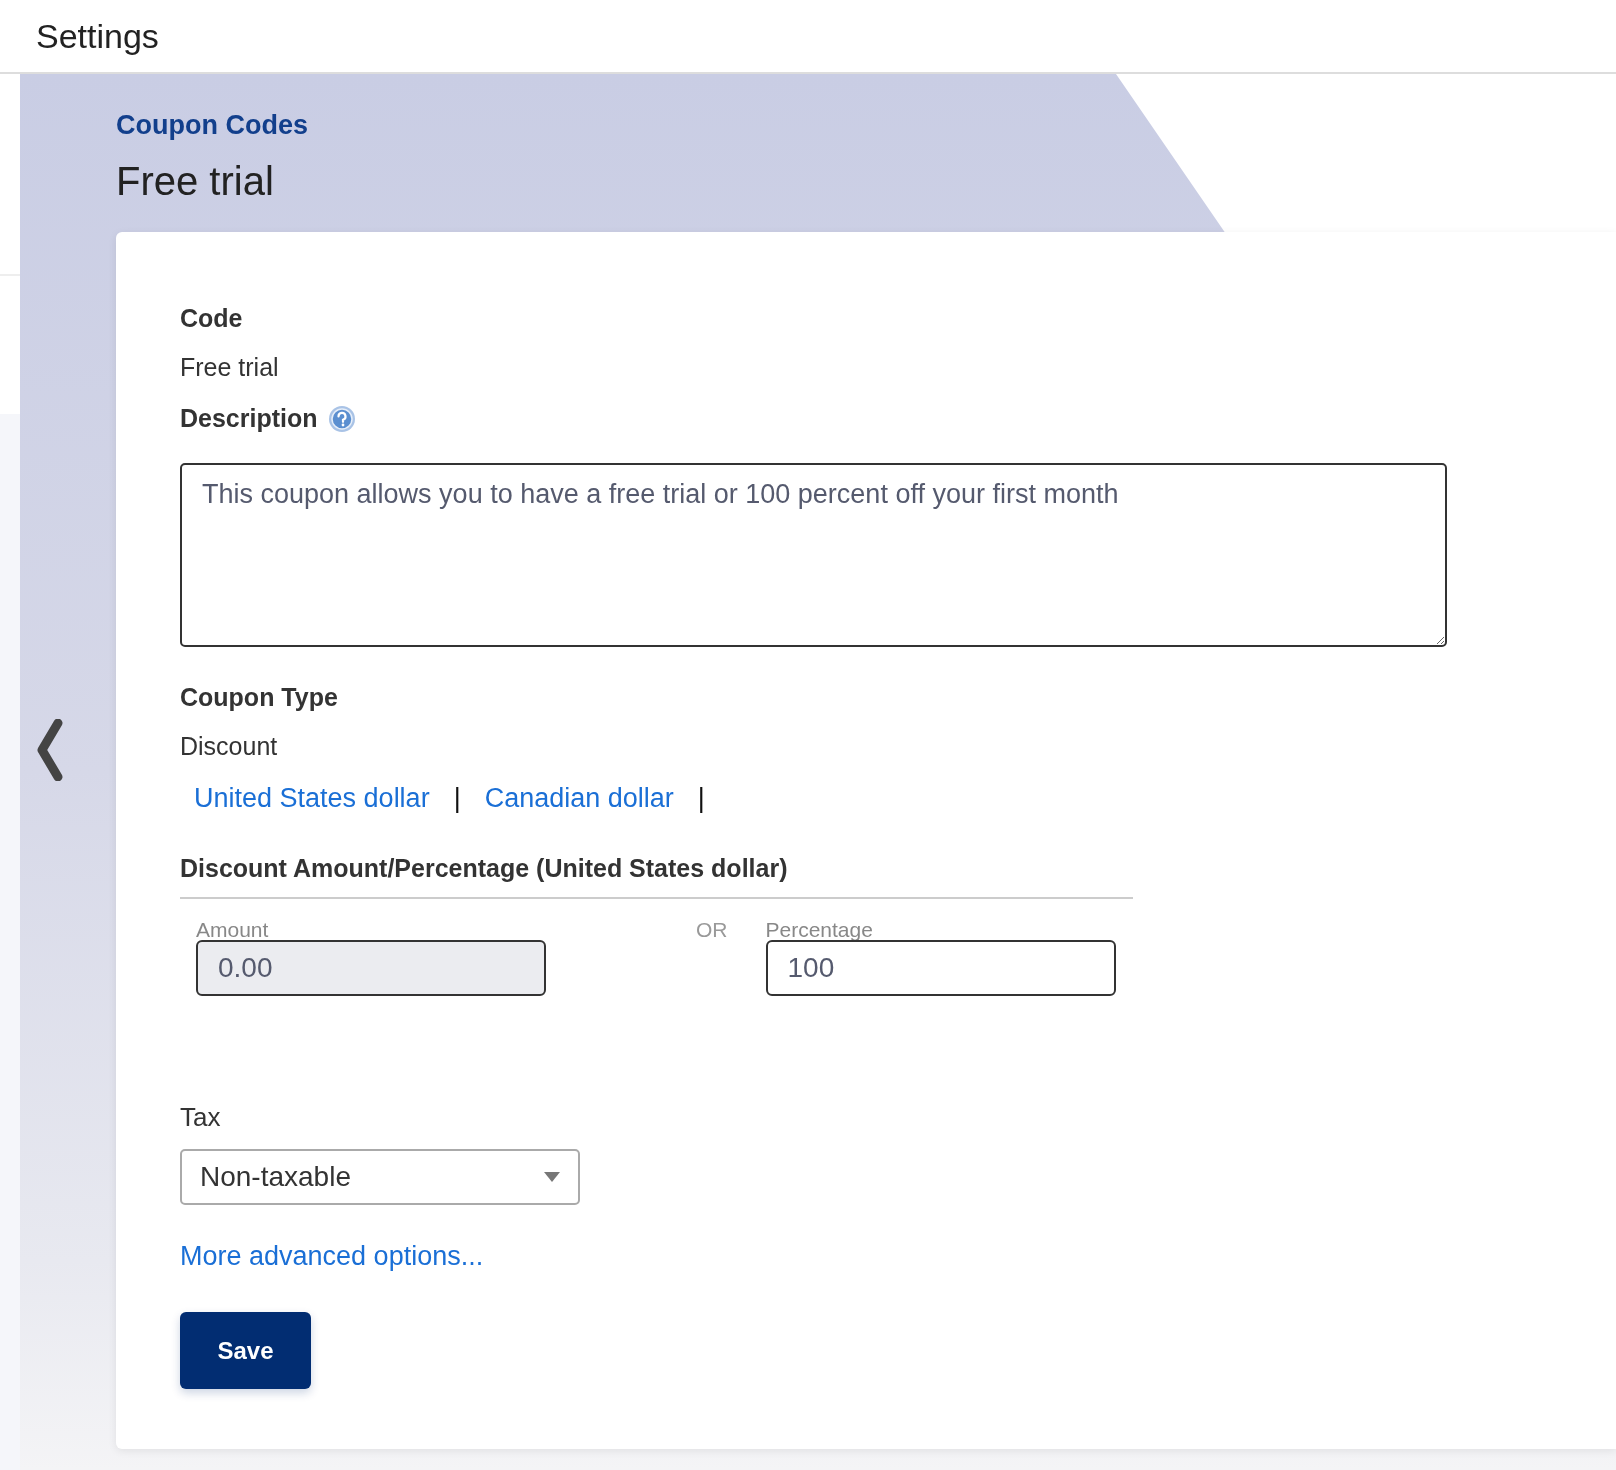  I want to click on save-button: Save, so click(245, 1350).